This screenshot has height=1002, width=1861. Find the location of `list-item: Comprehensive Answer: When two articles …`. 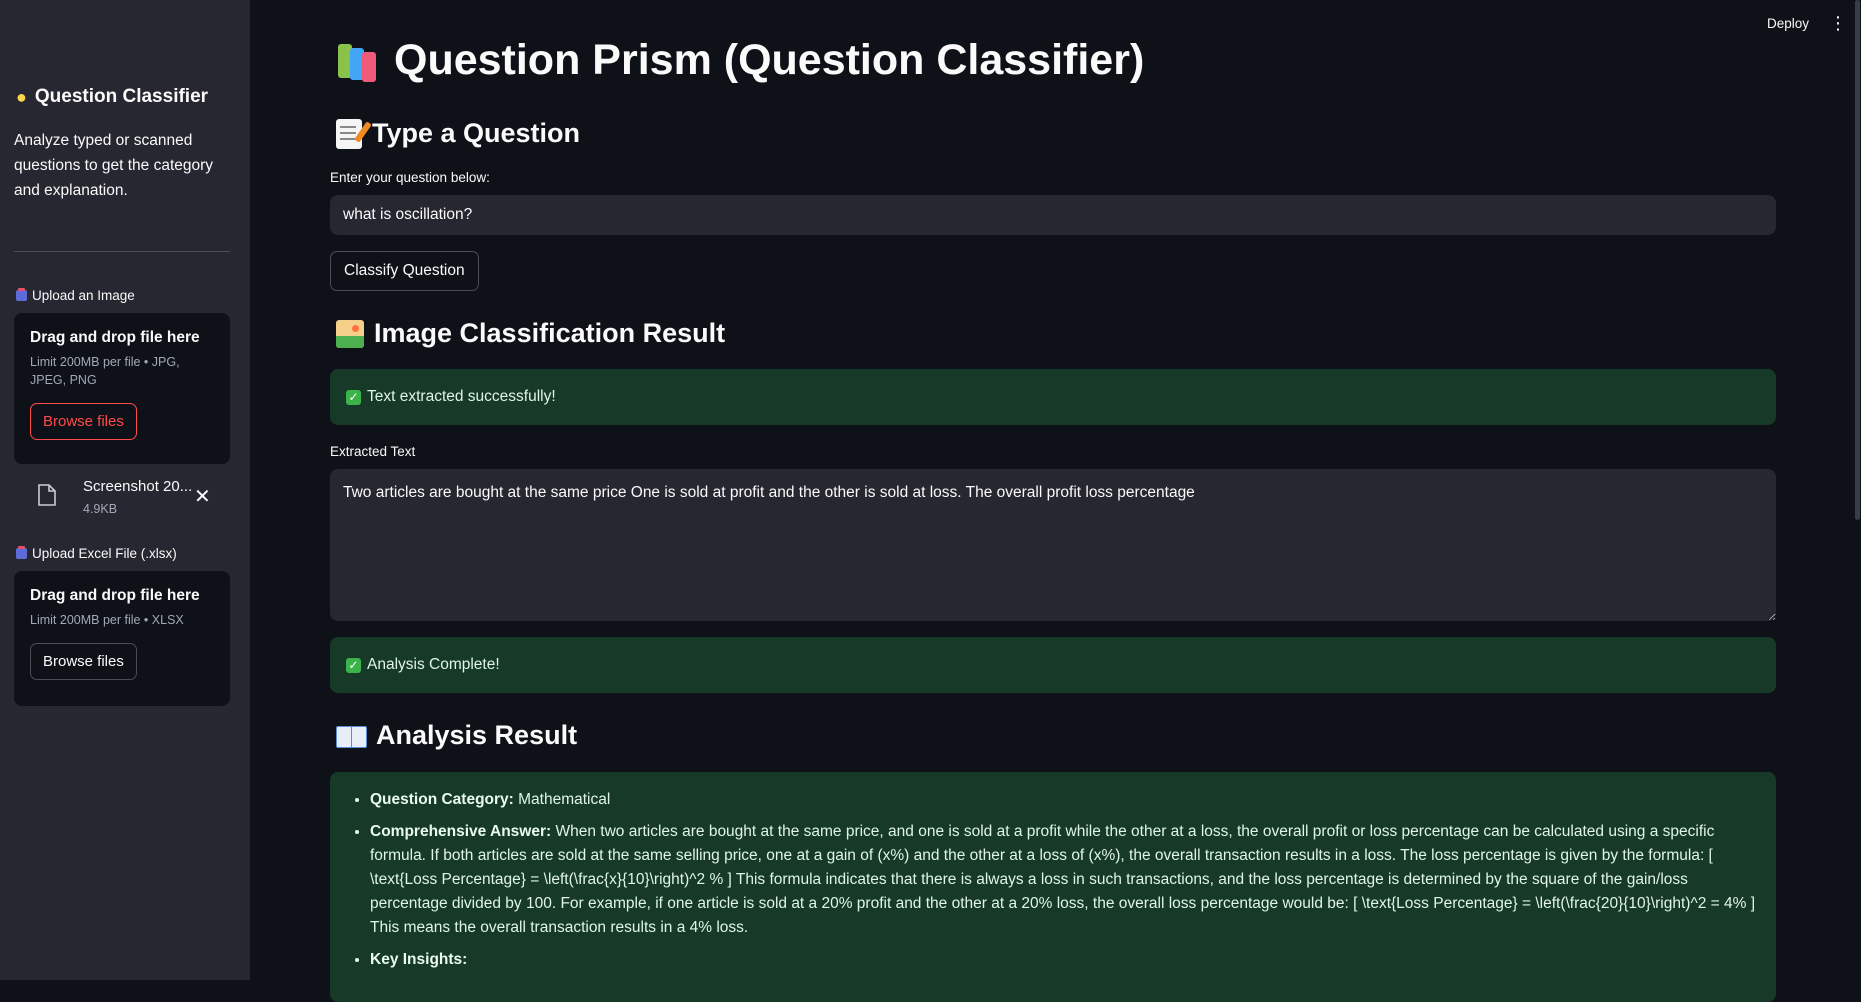

list-item: Comprehensive Answer: When two articles … is located at coordinates (1065, 880).